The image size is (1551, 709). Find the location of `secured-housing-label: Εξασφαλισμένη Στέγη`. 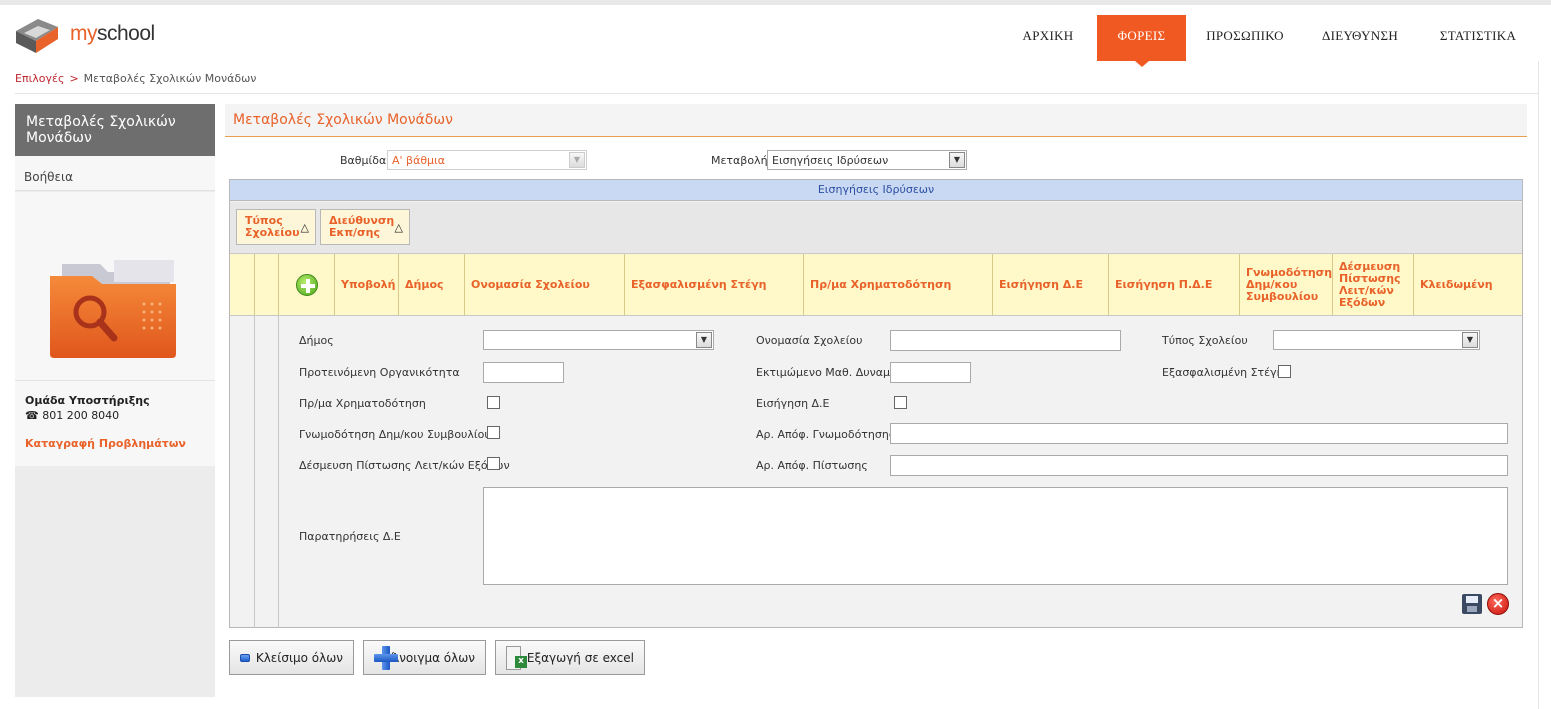

secured-housing-label: Εξασφαλισμένη Στέγη is located at coordinates (1223, 372).